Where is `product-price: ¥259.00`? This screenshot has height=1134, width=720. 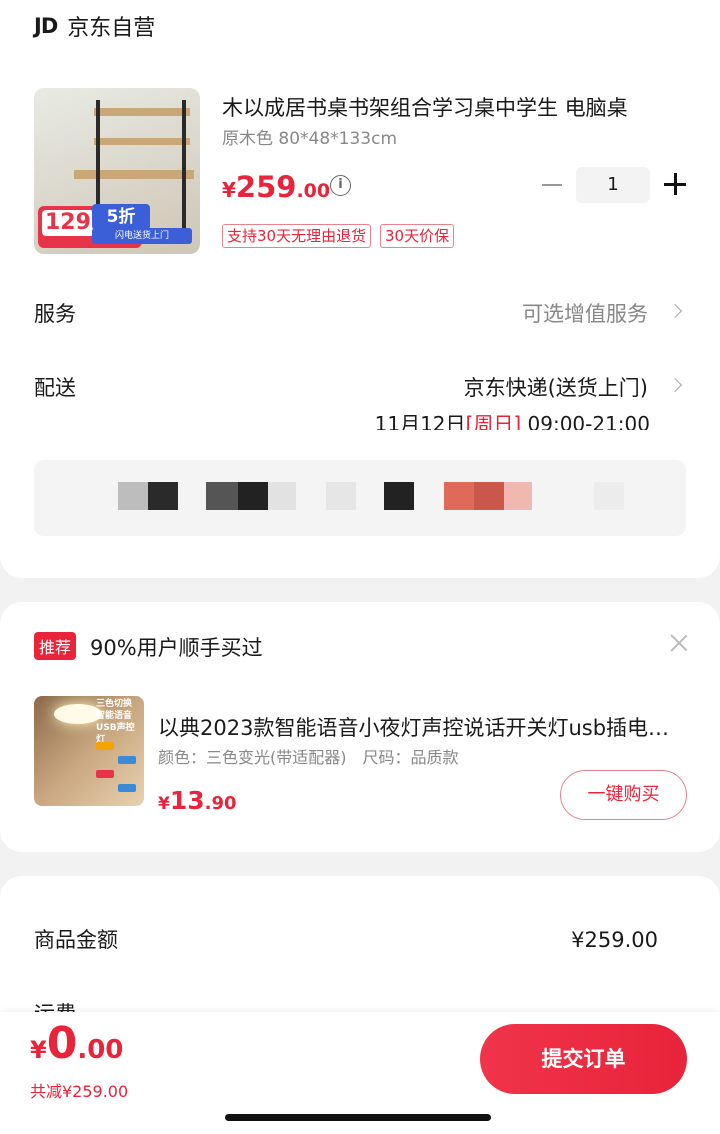
product-price: ¥259.00 is located at coordinates (276, 187).